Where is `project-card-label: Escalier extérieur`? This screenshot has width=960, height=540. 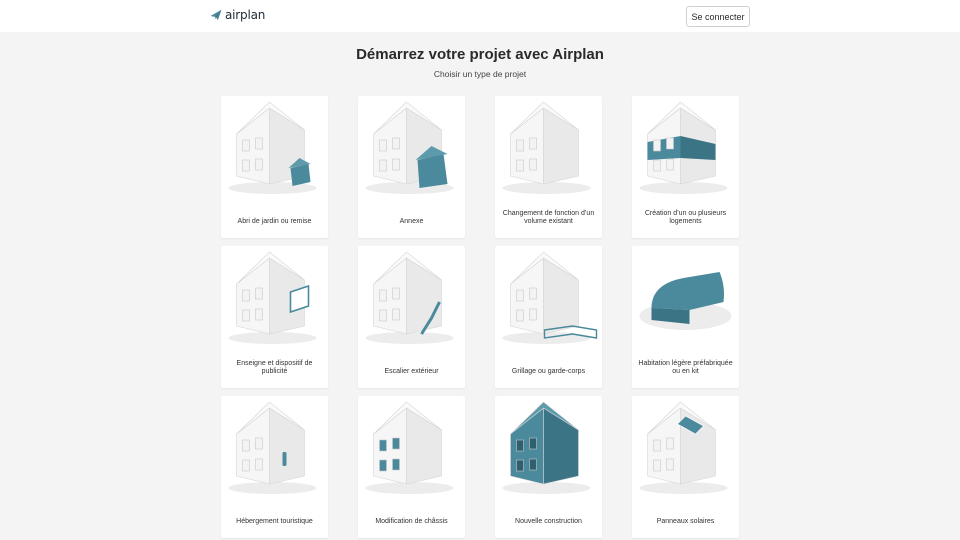 project-card-label: Escalier extérieur is located at coordinates (411, 371).